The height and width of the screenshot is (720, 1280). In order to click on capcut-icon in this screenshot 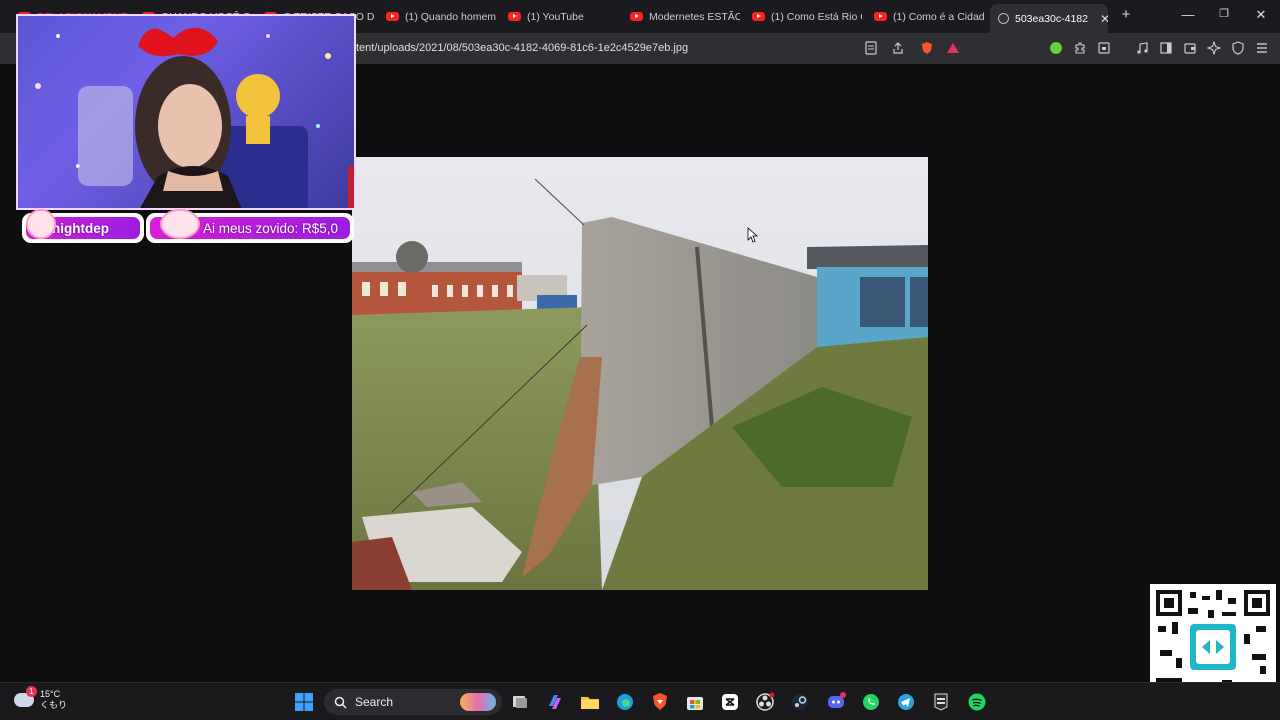, I will do `click(730, 702)`.